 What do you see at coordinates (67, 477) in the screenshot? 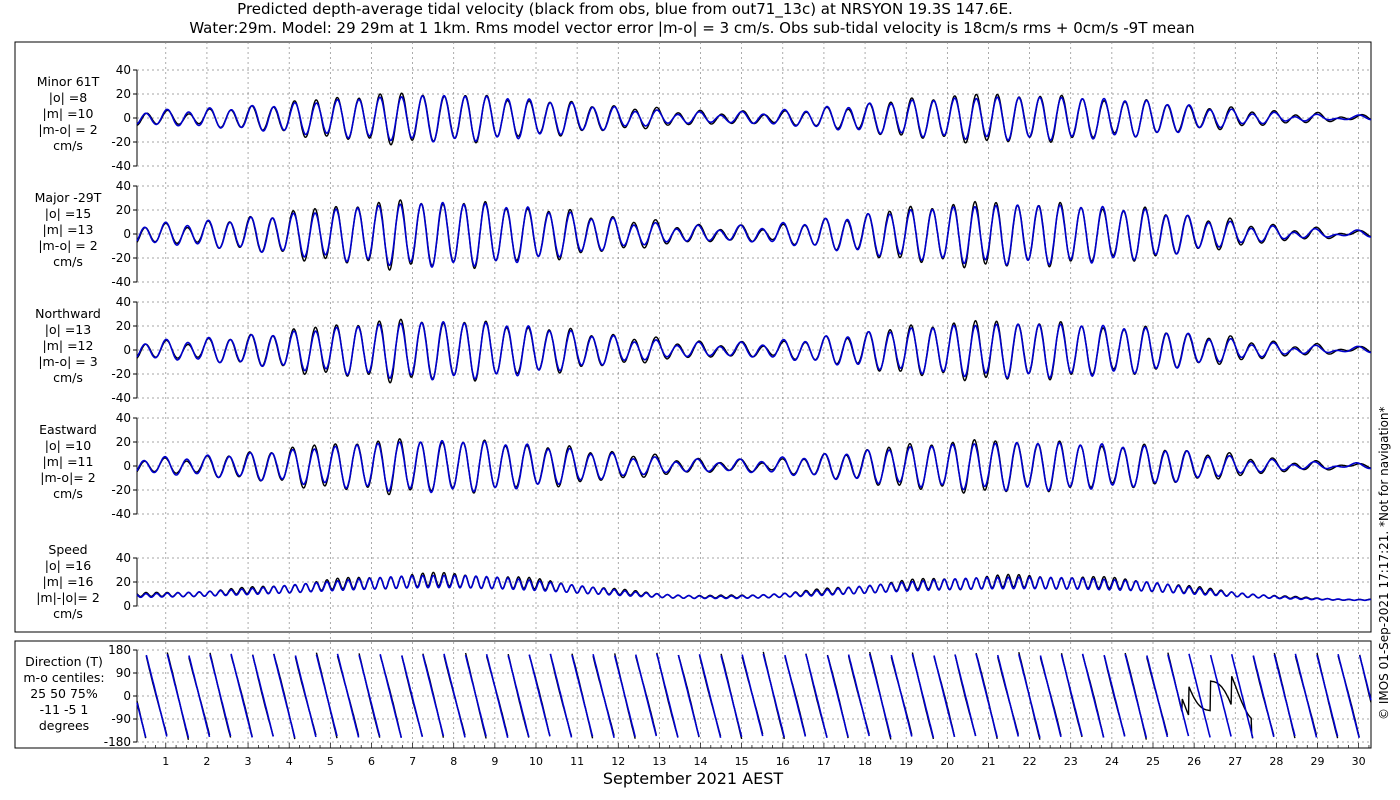
I see `panel-label-eastward: |m-o|= 2` at bounding box center [67, 477].